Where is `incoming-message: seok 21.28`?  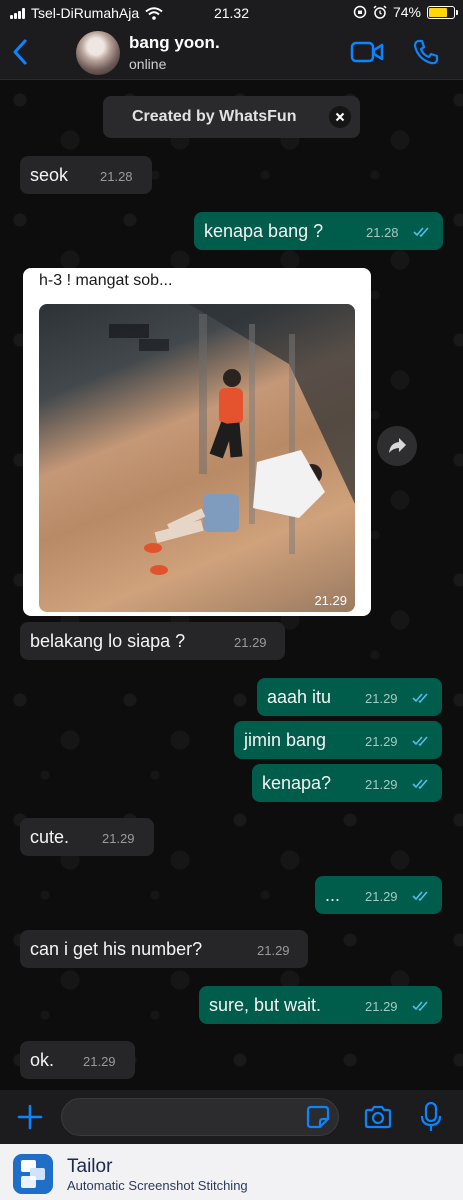 incoming-message: seok 21.28 is located at coordinates (86, 175).